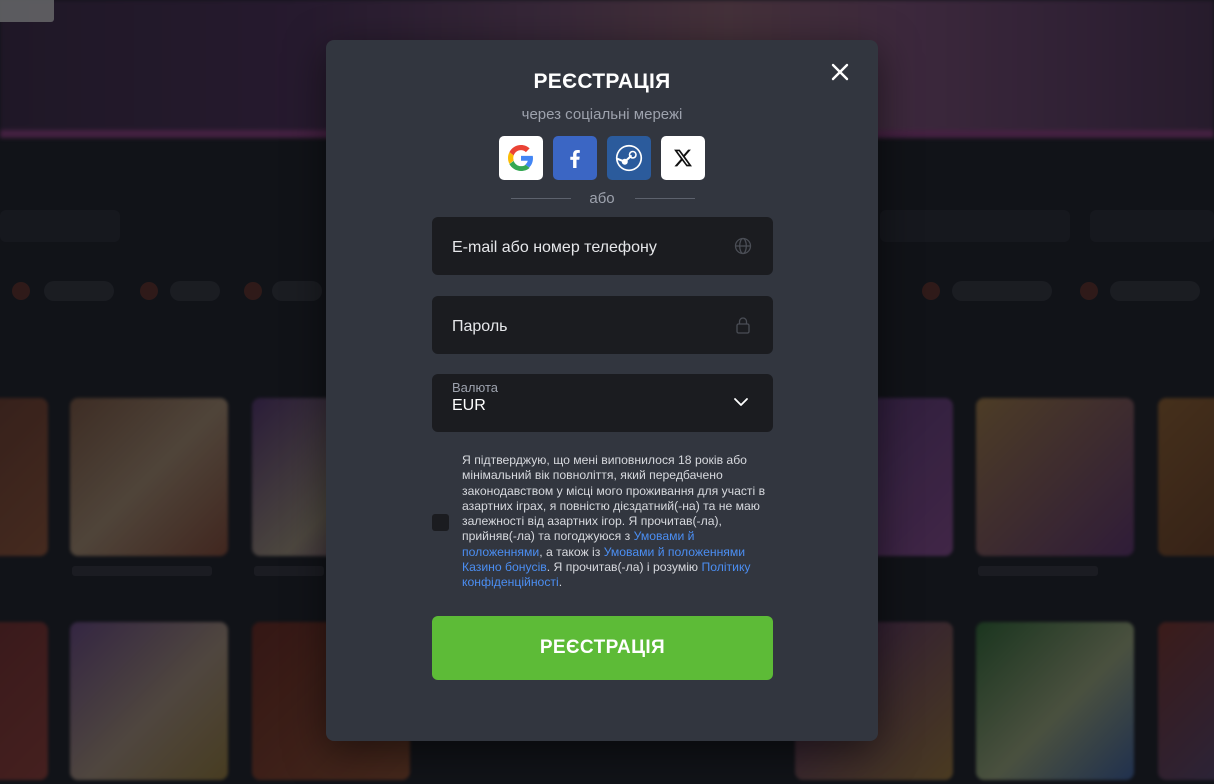 The width and height of the screenshot is (1214, 784). What do you see at coordinates (665, 198) in the screenshot?
I see `divider-line-right` at bounding box center [665, 198].